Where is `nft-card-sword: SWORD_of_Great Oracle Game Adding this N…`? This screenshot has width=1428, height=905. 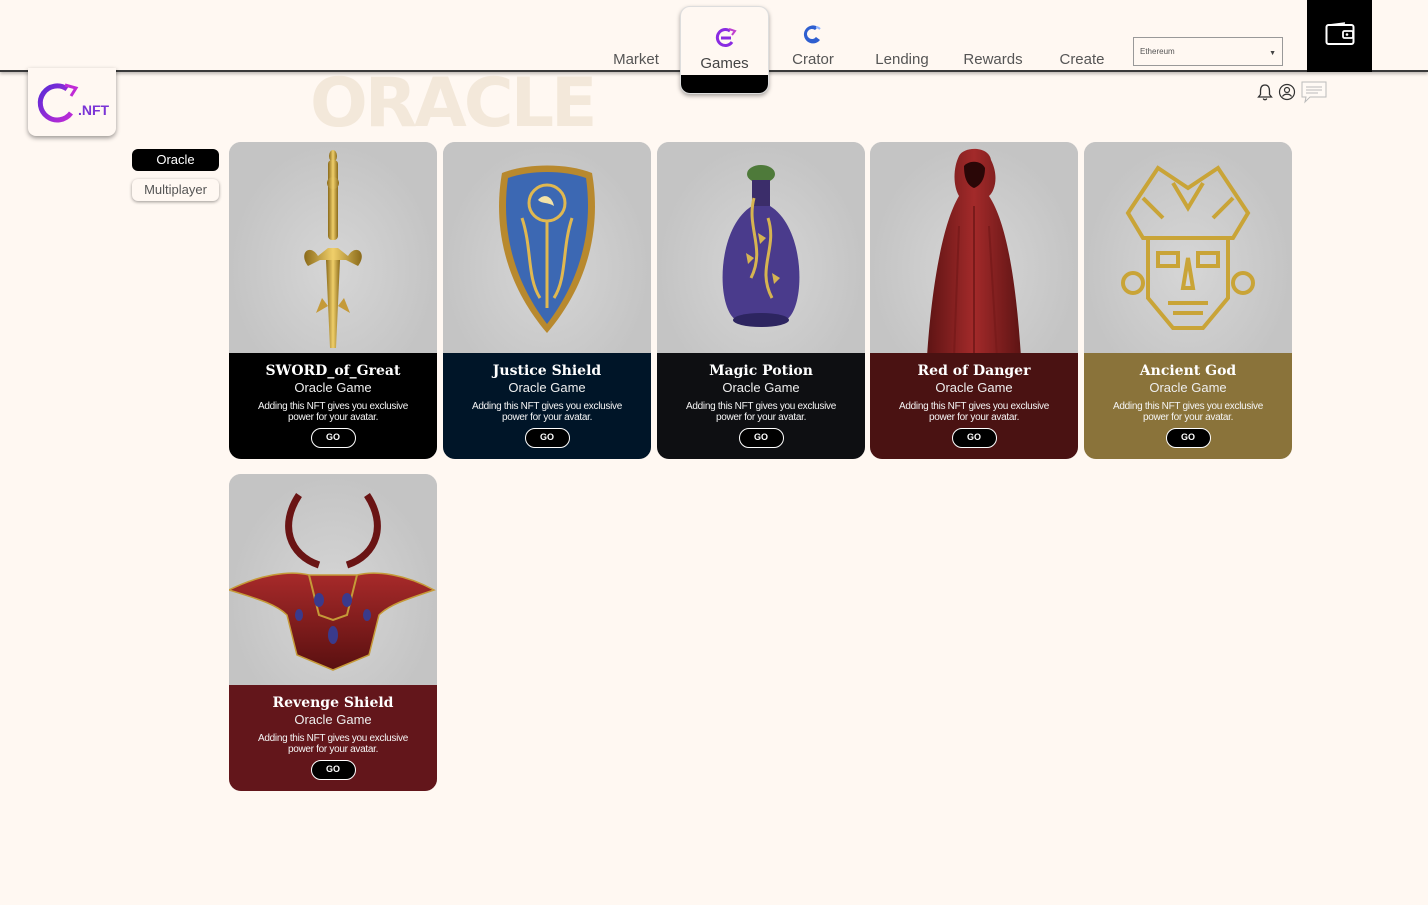 nft-card-sword: SWORD_of_Great Oracle Game Adding this N… is located at coordinates (333, 300).